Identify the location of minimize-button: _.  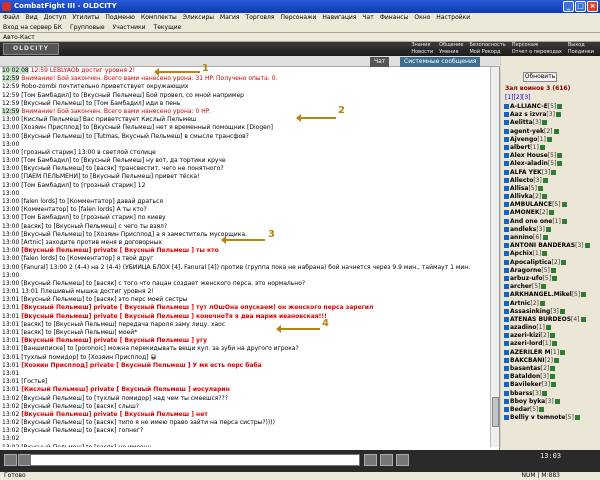
(568, 6).